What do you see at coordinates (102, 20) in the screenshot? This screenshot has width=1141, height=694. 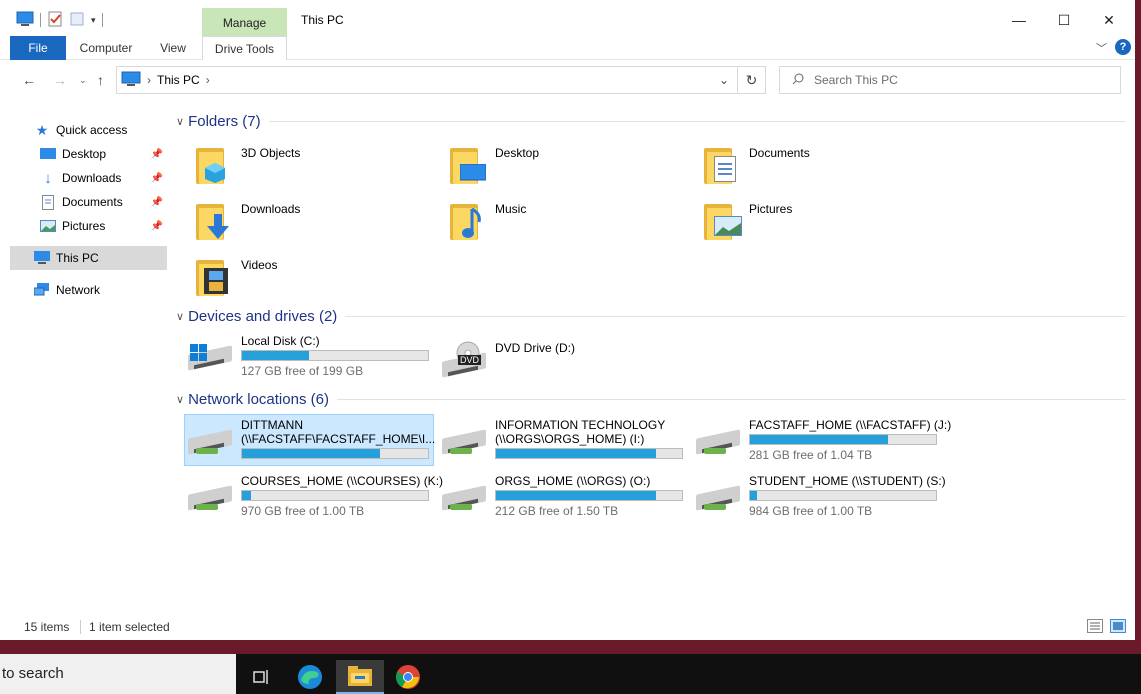 I see `qat-separator` at bounding box center [102, 20].